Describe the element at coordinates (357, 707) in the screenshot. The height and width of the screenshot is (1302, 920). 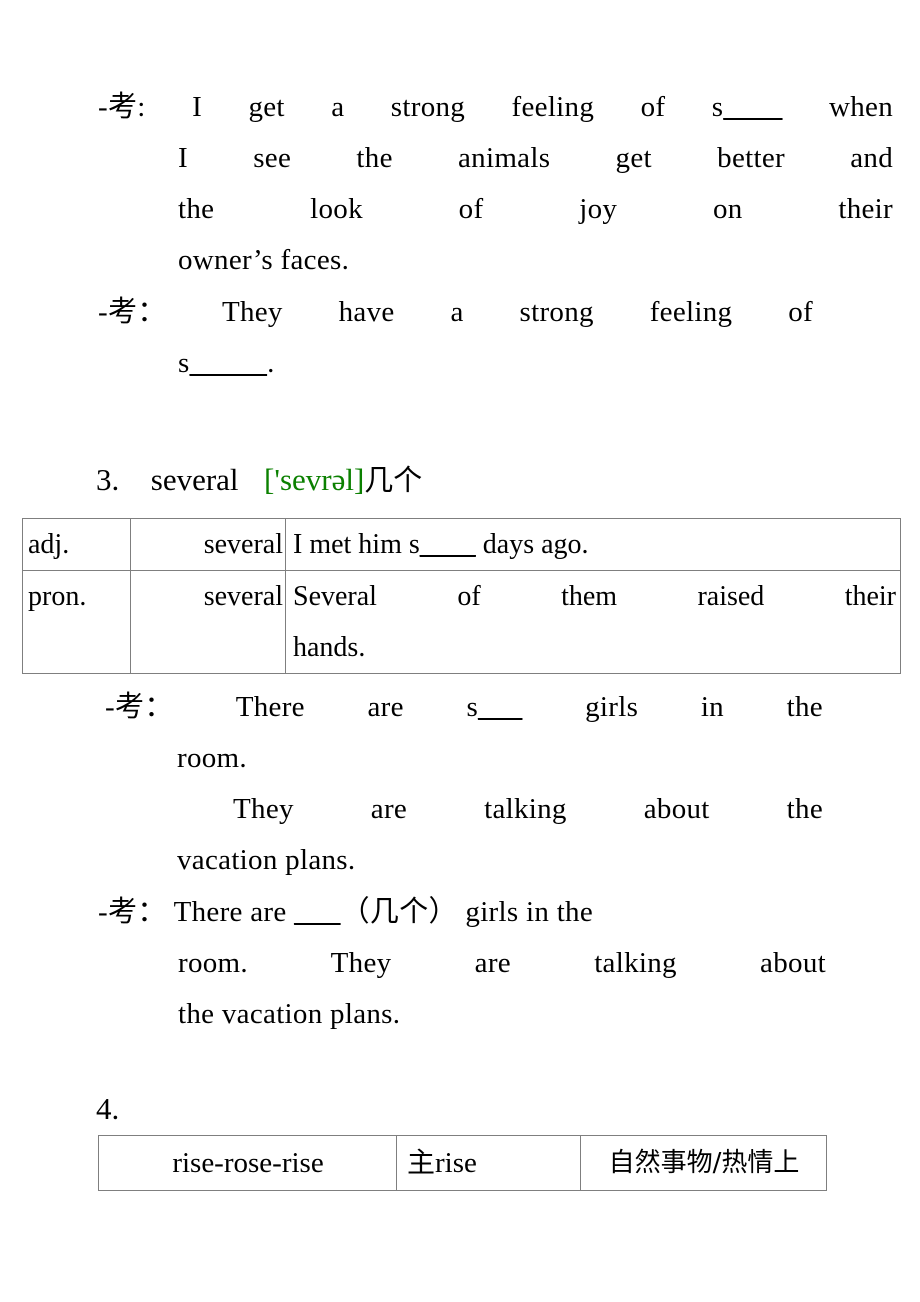
I see `note-text: There are s` at that location.